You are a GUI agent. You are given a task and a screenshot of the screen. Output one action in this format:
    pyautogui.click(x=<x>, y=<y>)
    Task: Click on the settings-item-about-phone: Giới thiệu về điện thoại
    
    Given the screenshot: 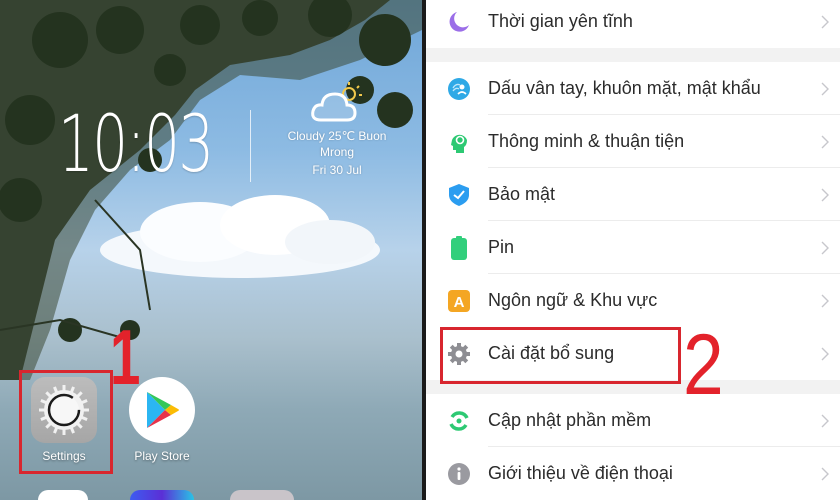 What is the action you would take?
    pyautogui.click(x=633, y=473)
    